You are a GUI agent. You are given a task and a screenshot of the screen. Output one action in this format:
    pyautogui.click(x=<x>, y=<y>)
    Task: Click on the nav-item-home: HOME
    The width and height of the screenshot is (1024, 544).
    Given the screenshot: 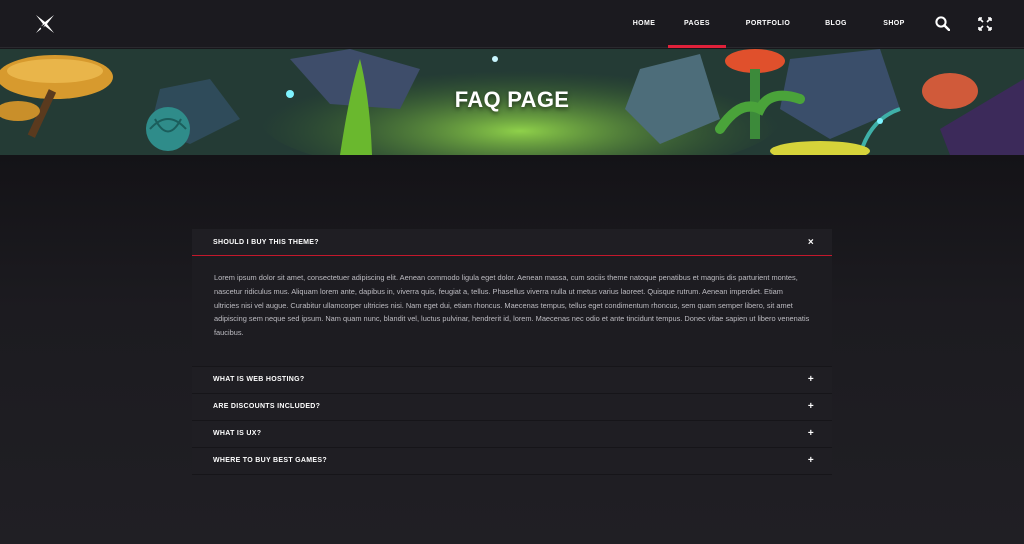 What is the action you would take?
    pyautogui.click(x=644, y=24)
    